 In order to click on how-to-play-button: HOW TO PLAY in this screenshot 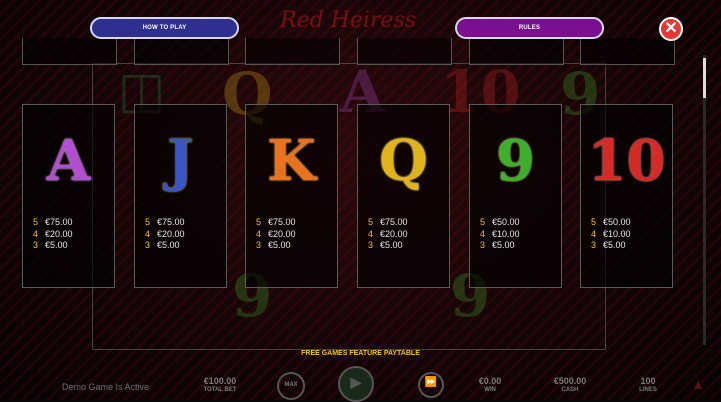, I will do `click(164, 28)`.